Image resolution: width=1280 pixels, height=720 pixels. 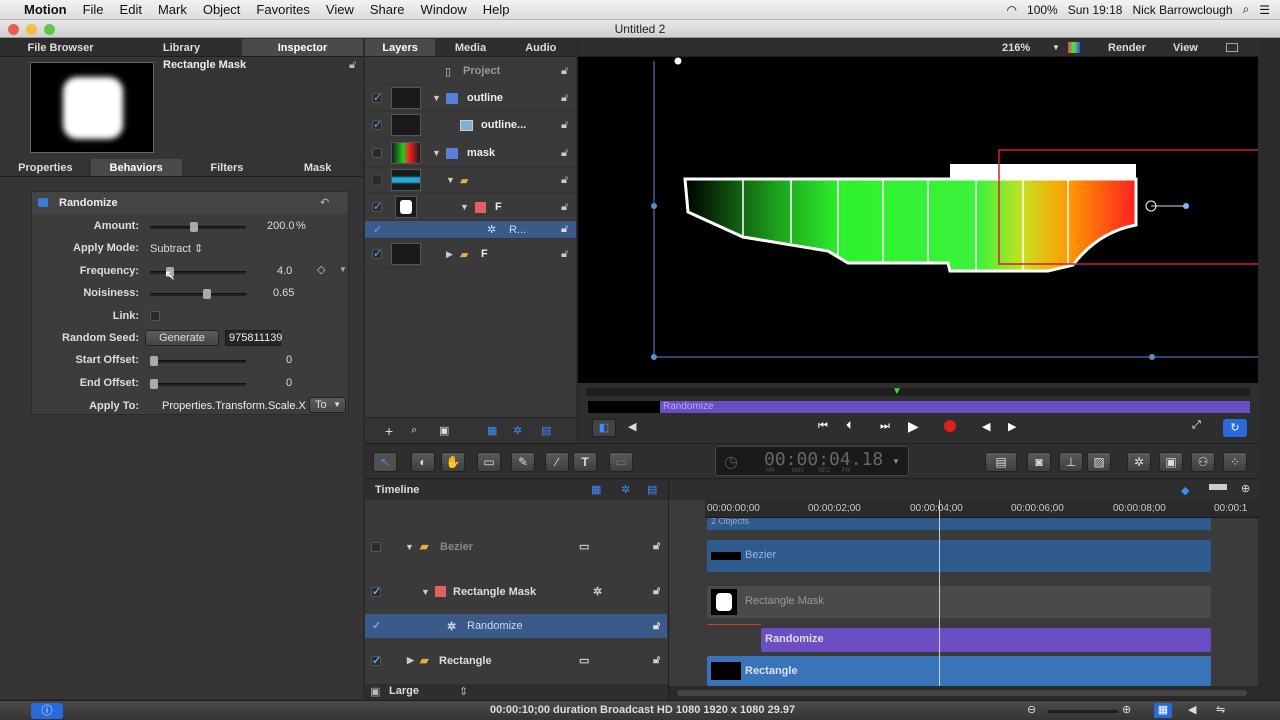 What do you see at coordinates (1185, 48) in the screenshot?
I see `view-menu: View` at bounding box center [1185, 48].